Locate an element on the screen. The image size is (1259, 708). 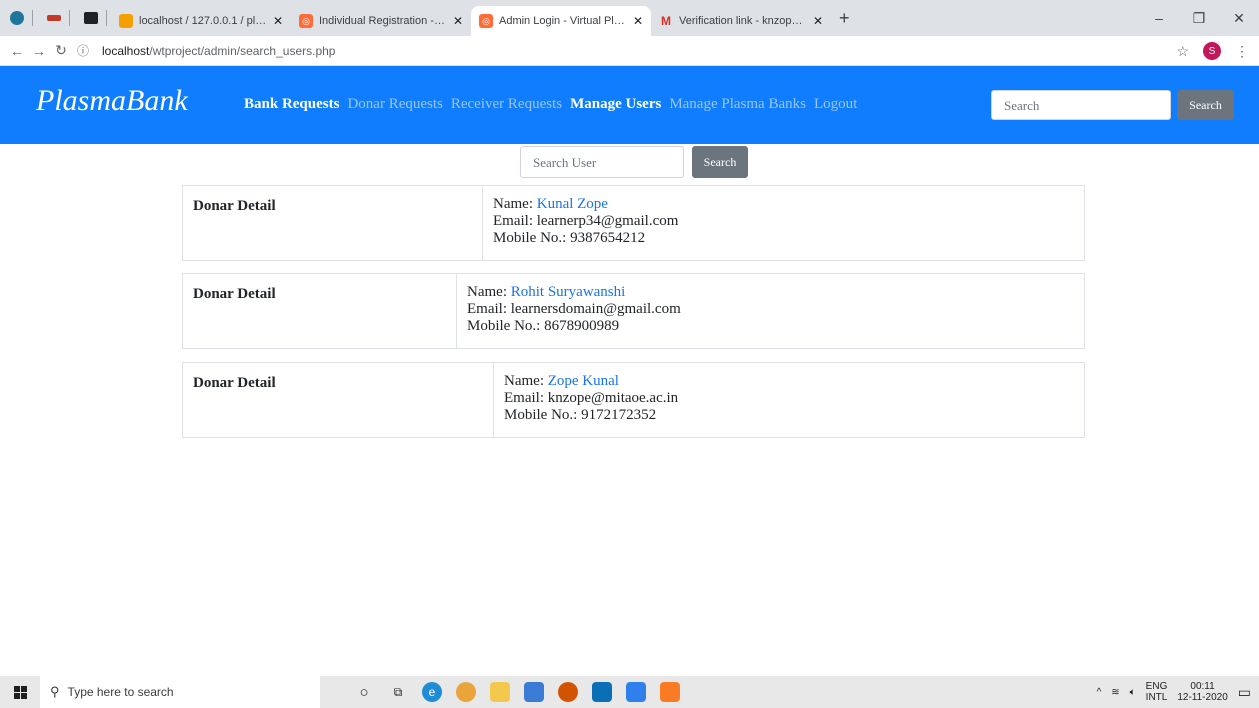
browser-tab-registration: ◎ Individual Registration - Virtual P ✕ is located at coordinates (381, 21).